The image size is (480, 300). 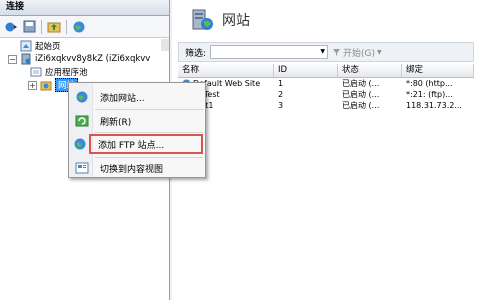 What do you see at coordinates (149, 109) in the screenshot?
I see `menu-separator` at bounding box center [149, 109].